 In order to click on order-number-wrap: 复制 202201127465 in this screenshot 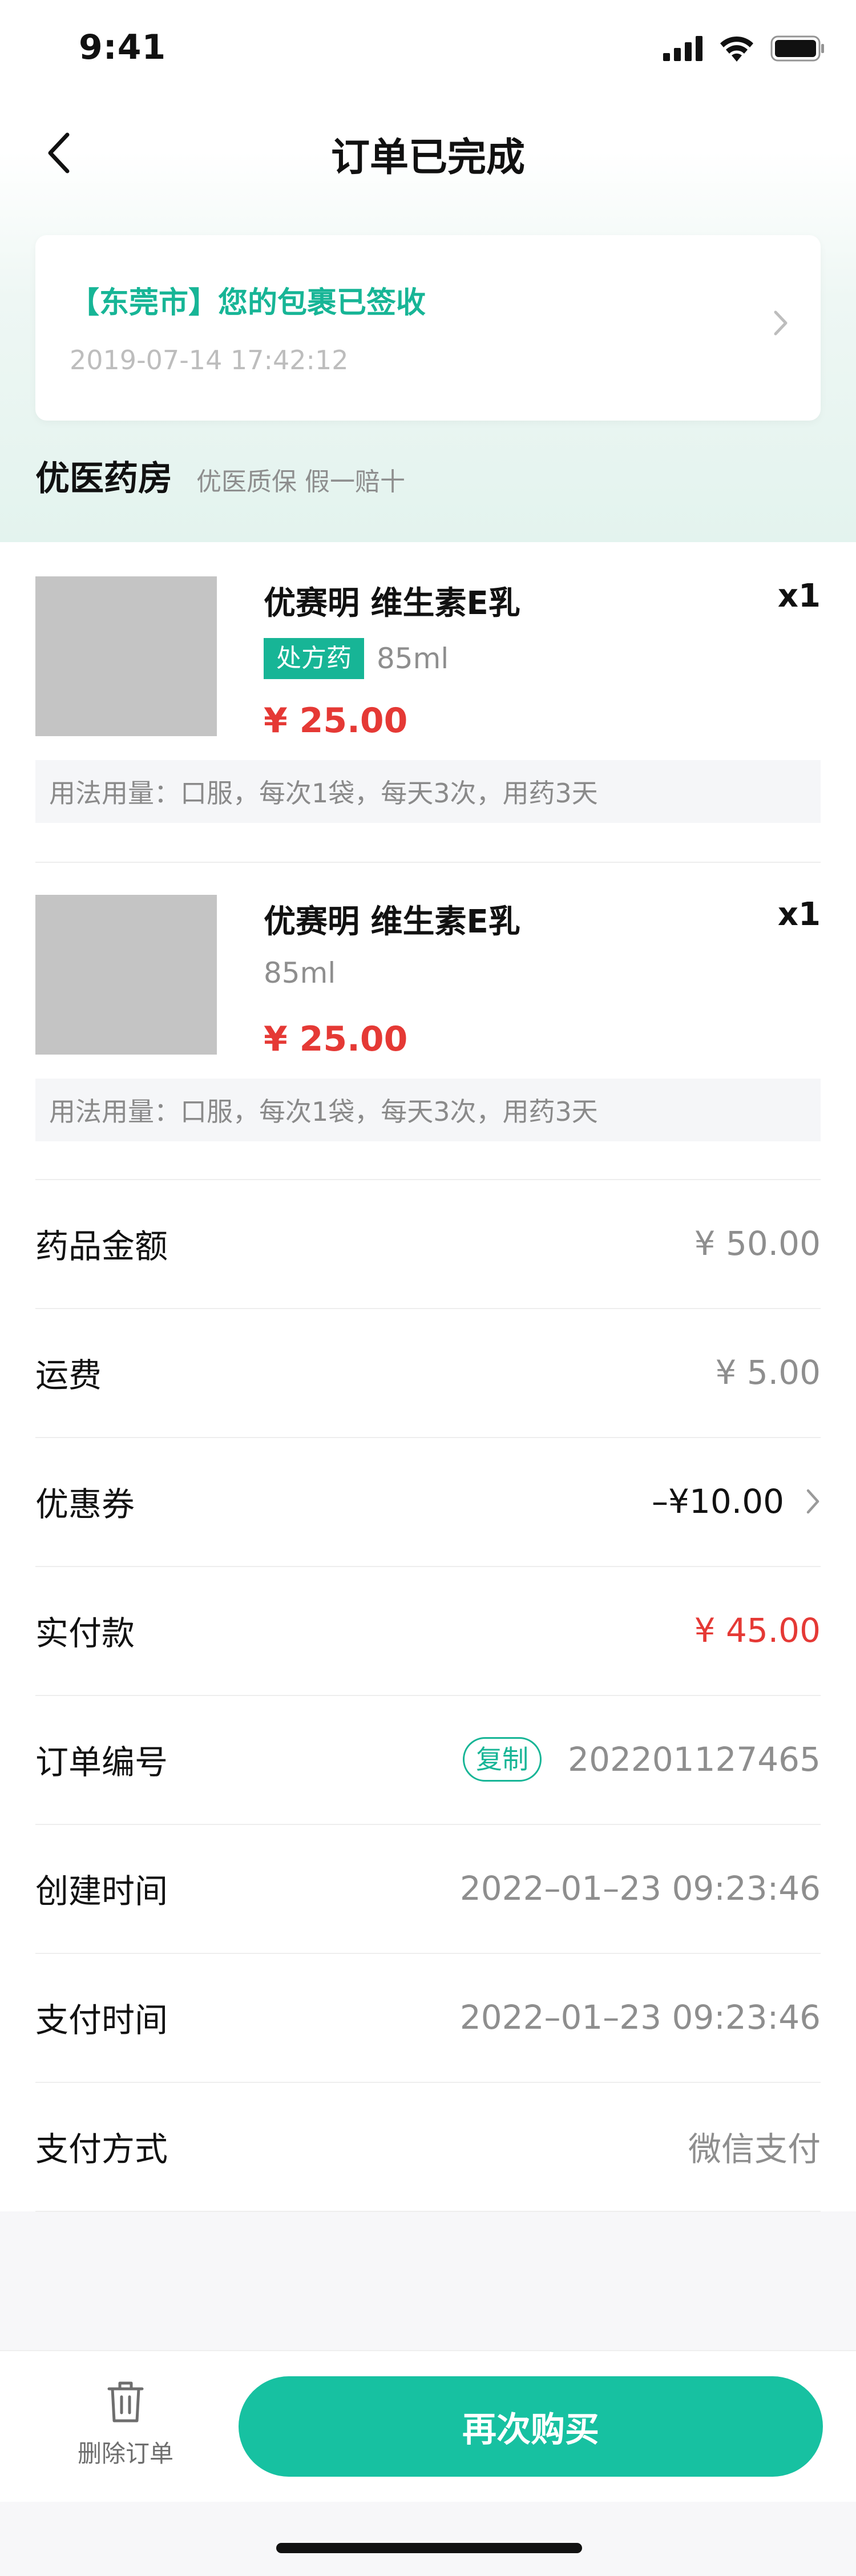, I will do `click(642, 1759)`.